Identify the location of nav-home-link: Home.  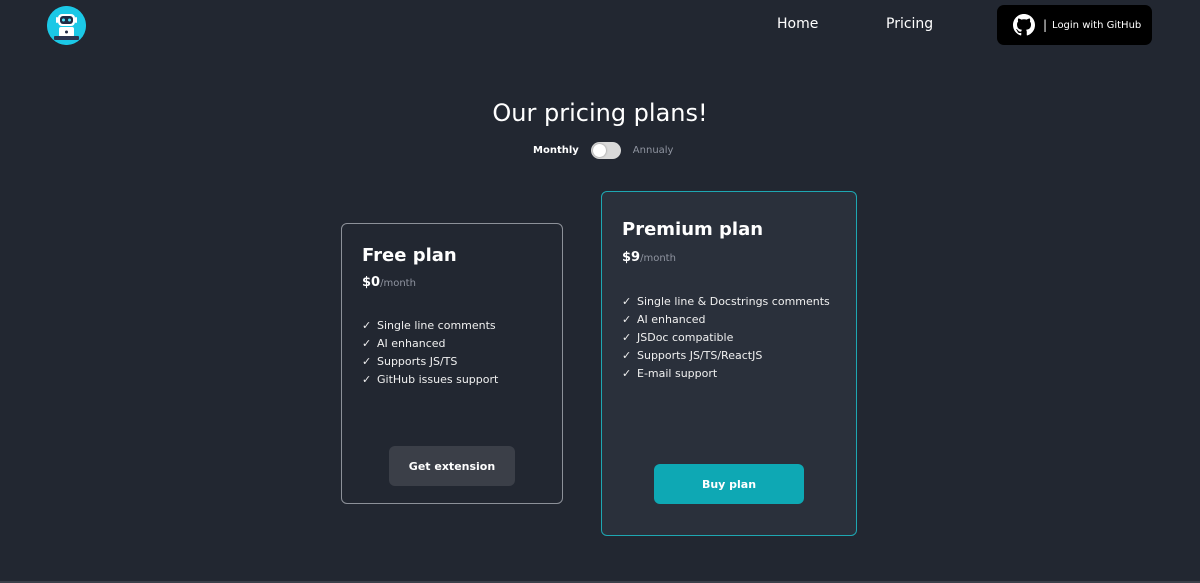
(797, 24).